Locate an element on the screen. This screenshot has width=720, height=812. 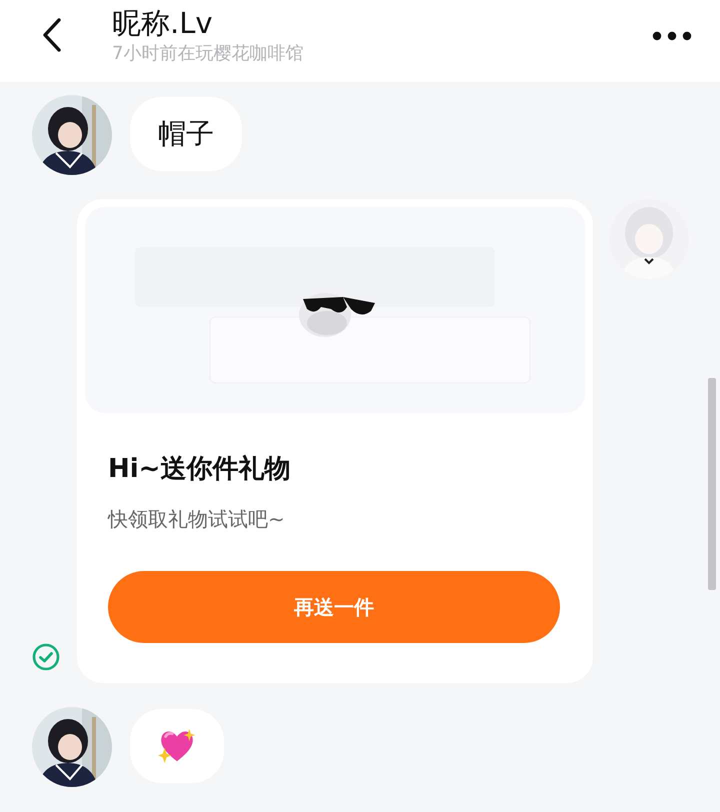
message-bubble: 帽子 is located at coordinates (186, 134).